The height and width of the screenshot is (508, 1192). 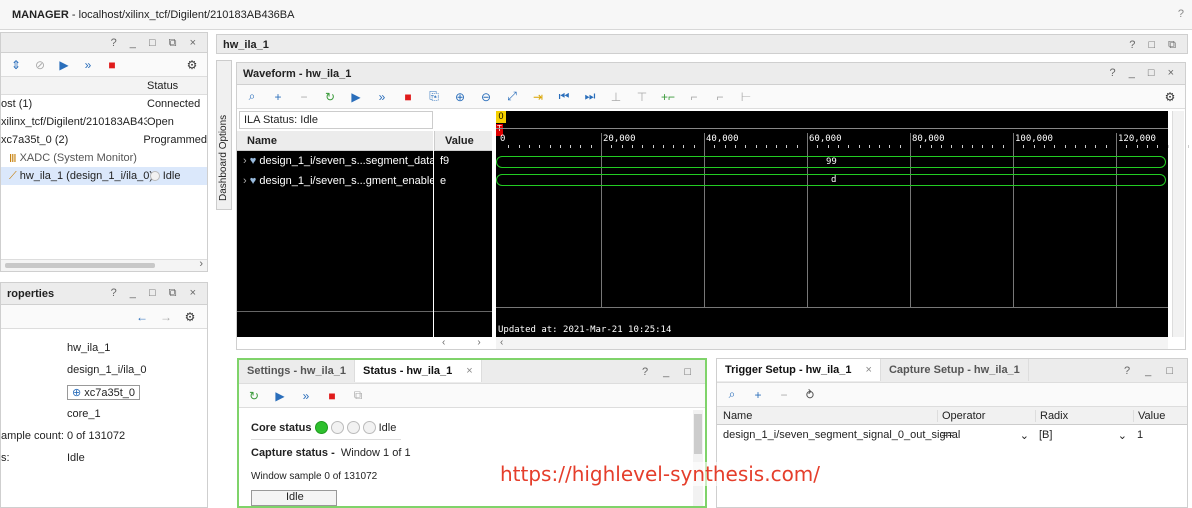 What do you see at coordinates (358, 395) in the screenshot?
I see `copy-icon: ⧉` at bounding box center [358, 395].